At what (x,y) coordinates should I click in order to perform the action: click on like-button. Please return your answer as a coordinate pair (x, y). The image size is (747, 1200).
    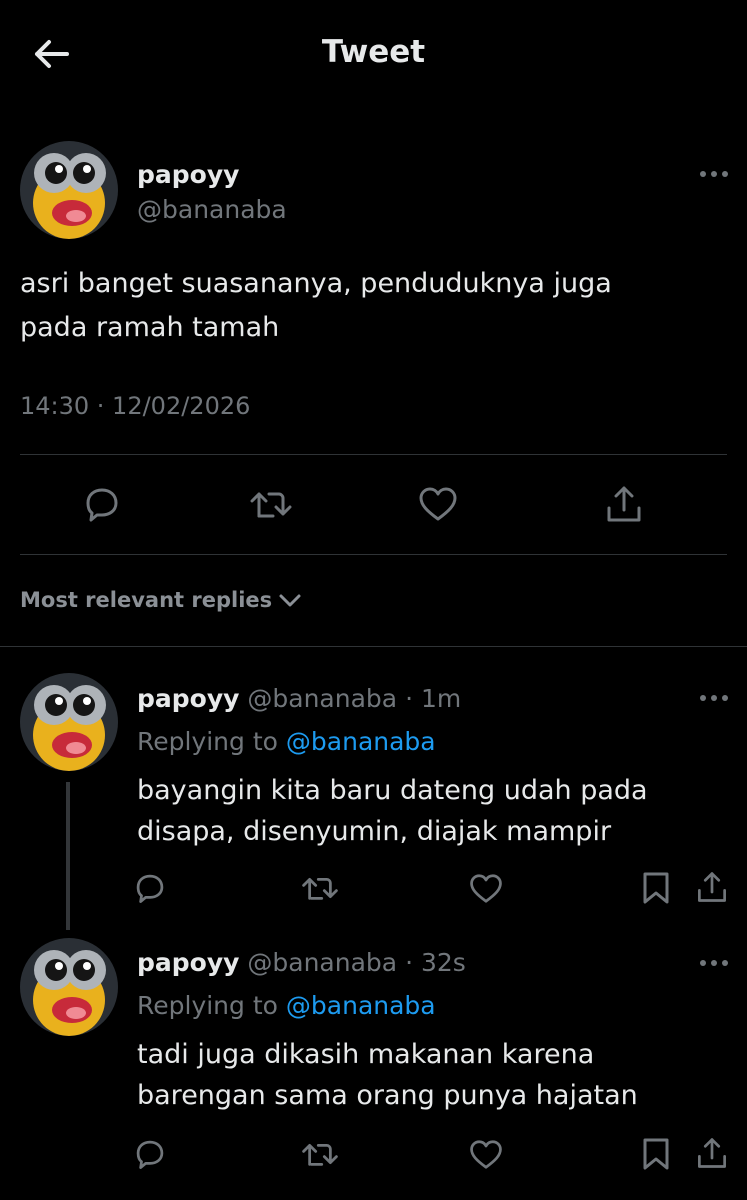
    Looking at the image, I should click on (438, 504).